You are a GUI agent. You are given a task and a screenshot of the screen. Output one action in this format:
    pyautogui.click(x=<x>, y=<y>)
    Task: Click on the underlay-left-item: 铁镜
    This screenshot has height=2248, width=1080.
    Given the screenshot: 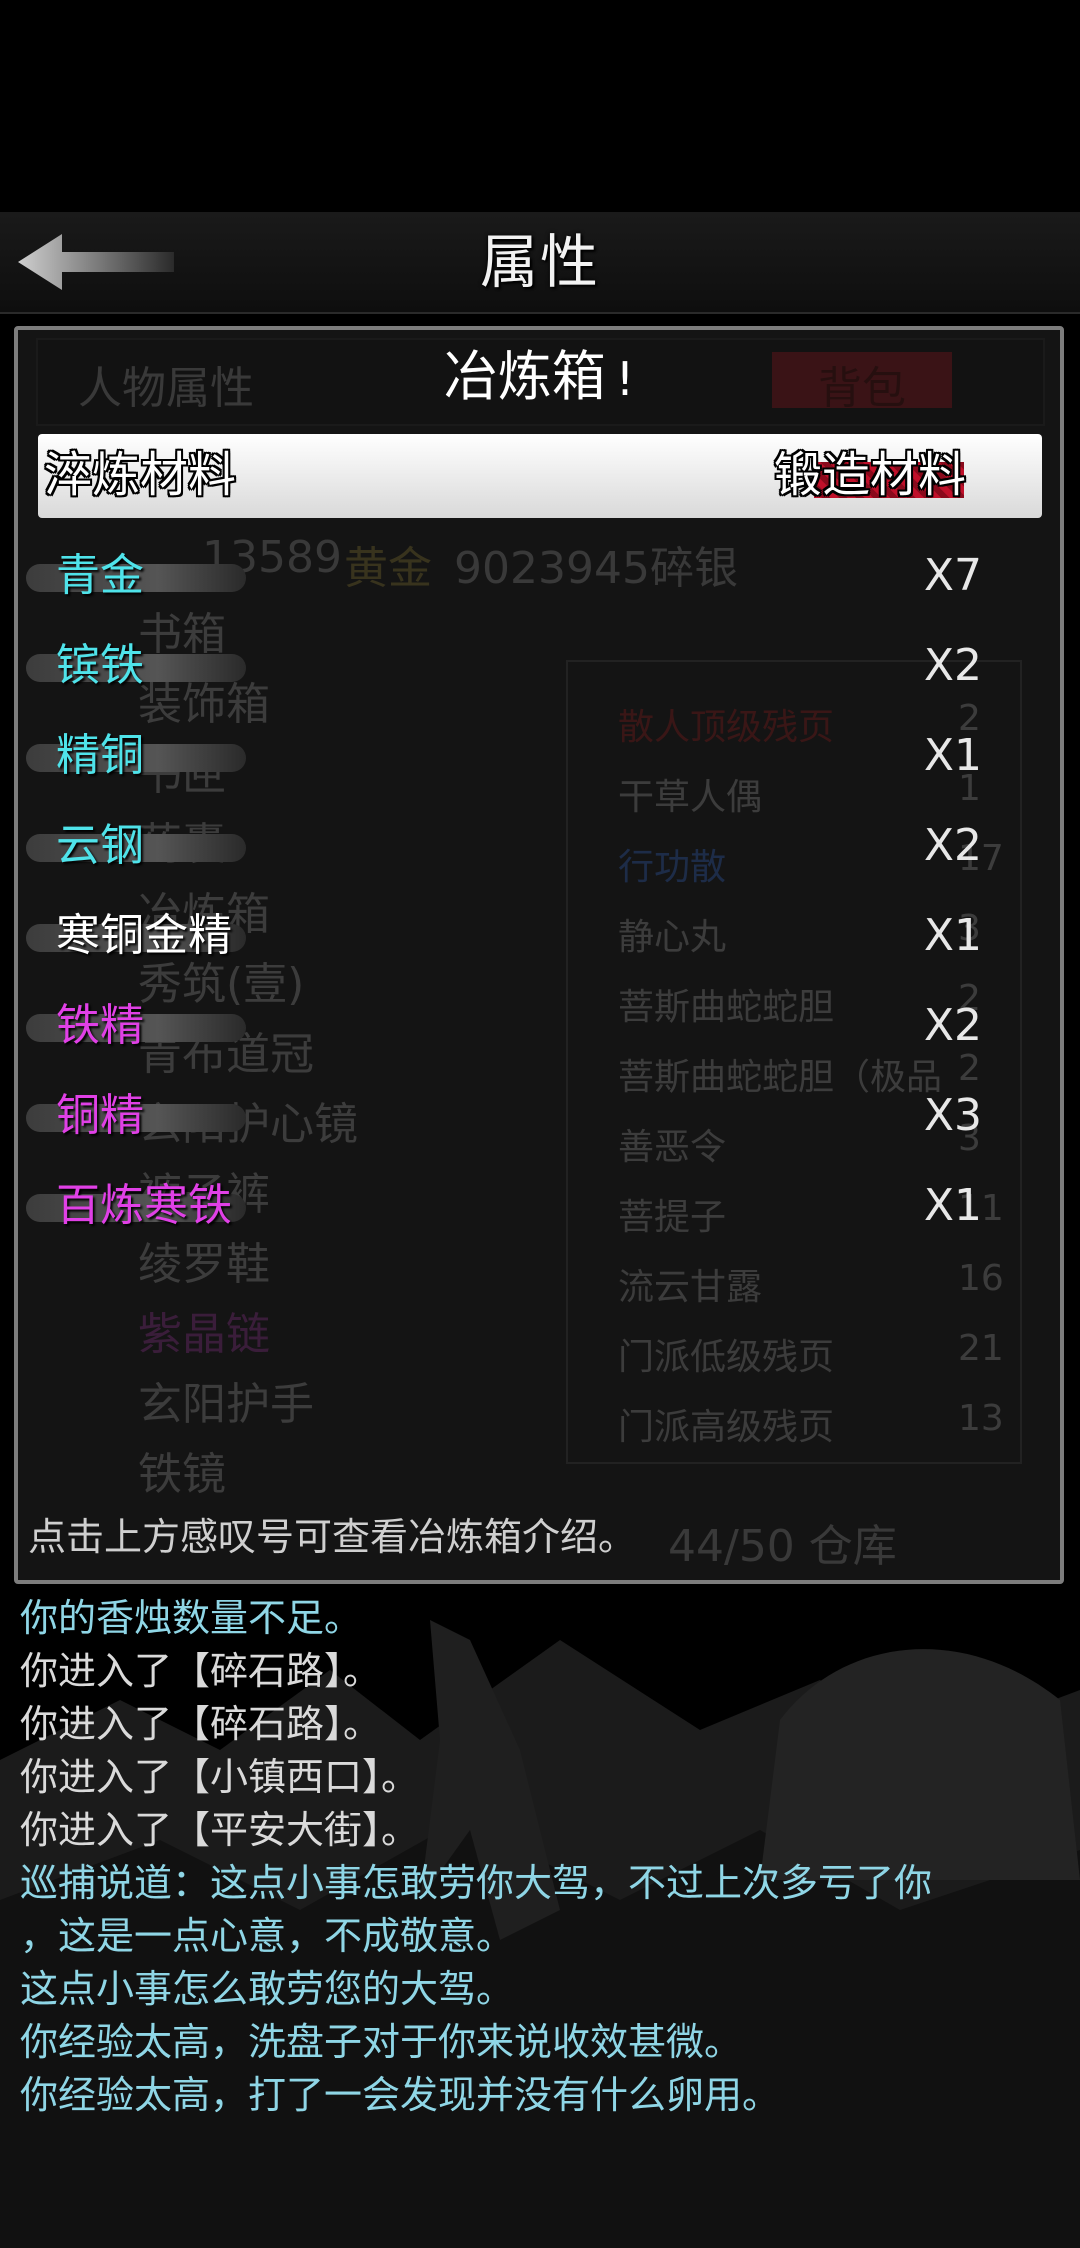 What is the action you would take?
    pyautogui.click(x=182, y=1474)
    